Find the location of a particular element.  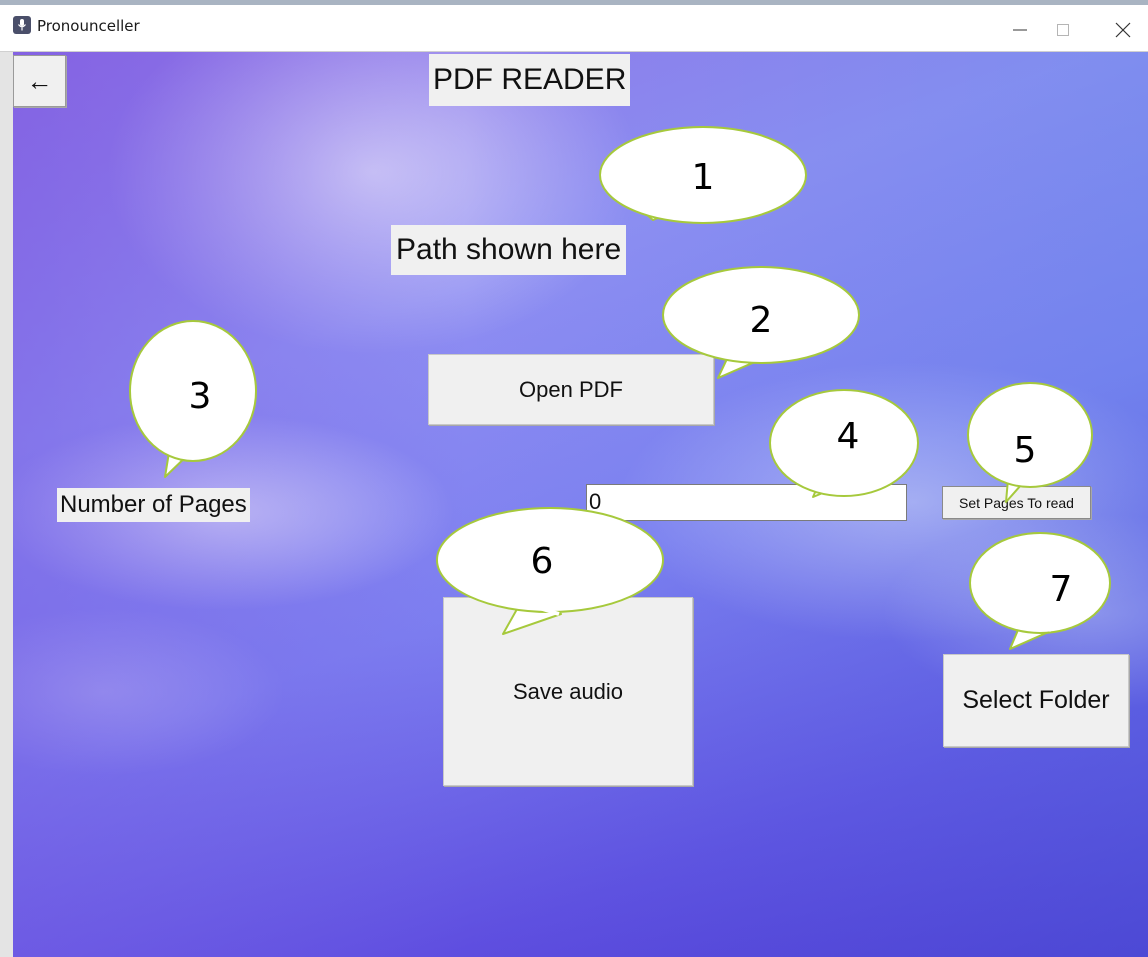

minimize-button is located at coordinates (1020, 30).